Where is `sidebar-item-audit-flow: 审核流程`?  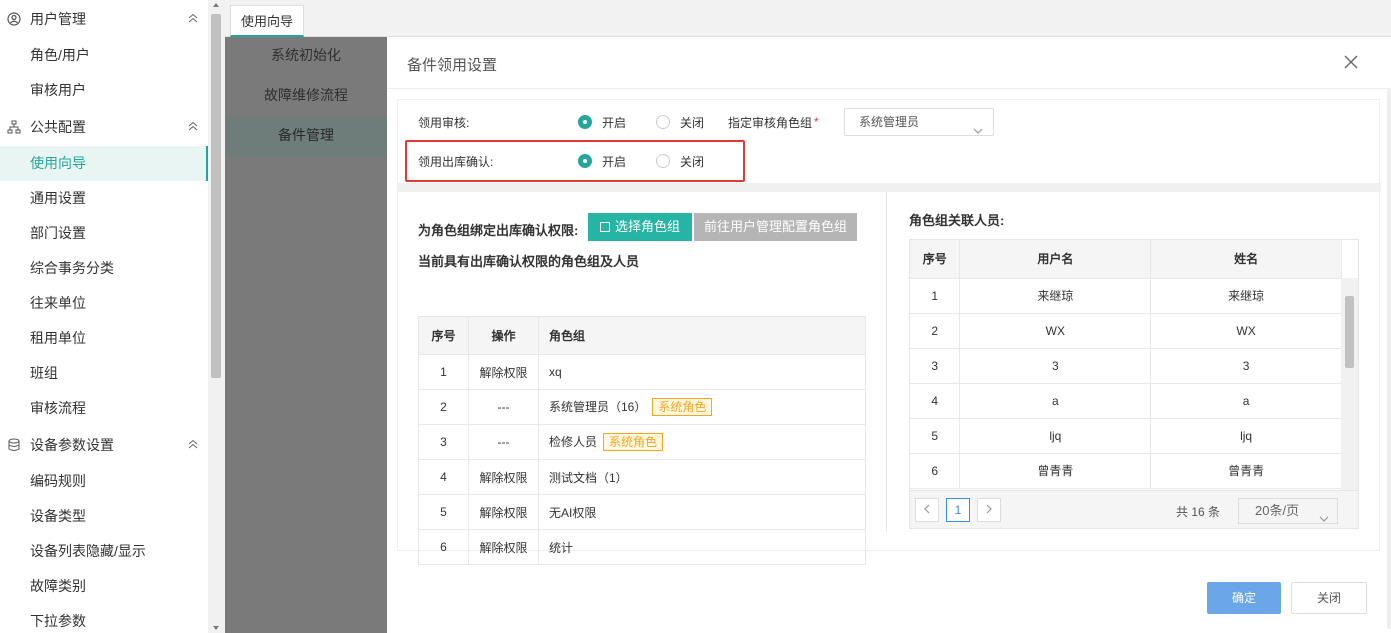 sidebar-item-audit-flow: 审核流程 is located at coordinates (104, 408).